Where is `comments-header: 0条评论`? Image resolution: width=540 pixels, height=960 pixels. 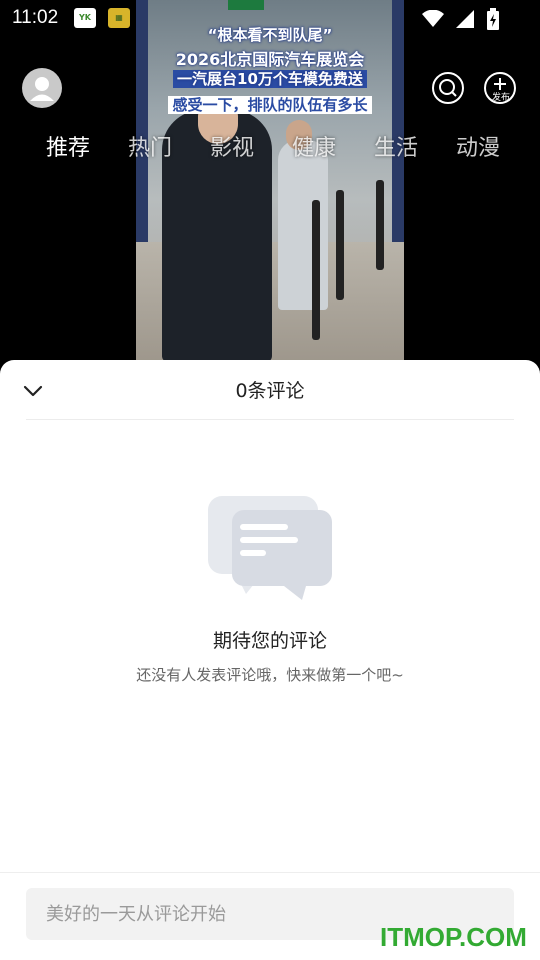
comments-header: 0条评论 is located at coordinates (270, 389).